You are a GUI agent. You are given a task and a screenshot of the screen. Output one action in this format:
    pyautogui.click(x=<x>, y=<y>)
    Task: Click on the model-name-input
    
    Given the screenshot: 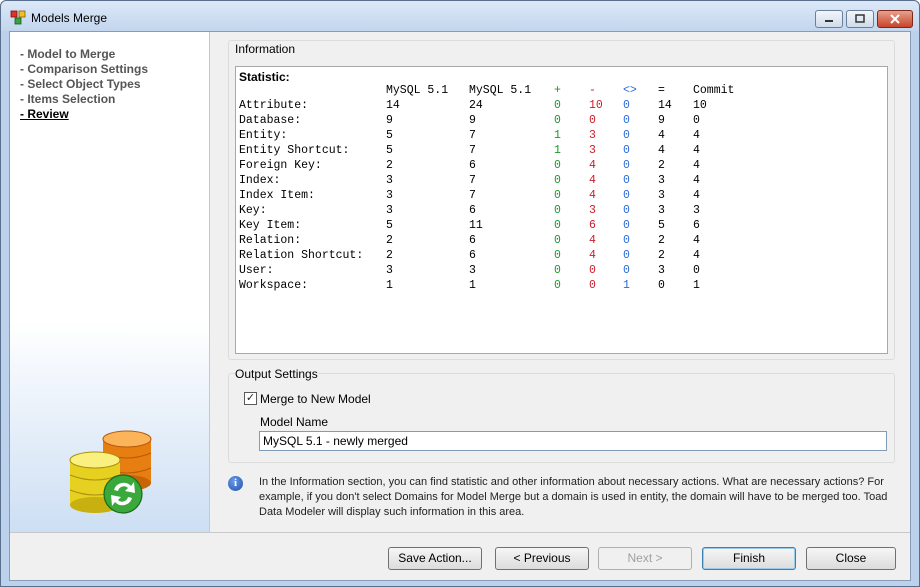 What is the action you would take?
    pyautogui.click(x=573, y=441)
    